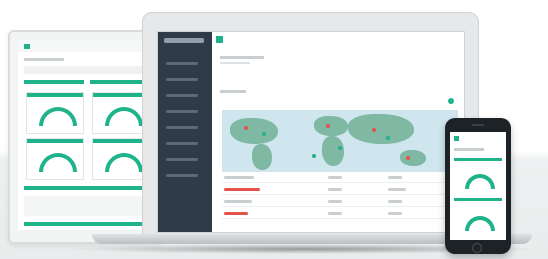  Describe the element at coordinates (86, 46) in the screenshot. I see `tablet-header` at that location.